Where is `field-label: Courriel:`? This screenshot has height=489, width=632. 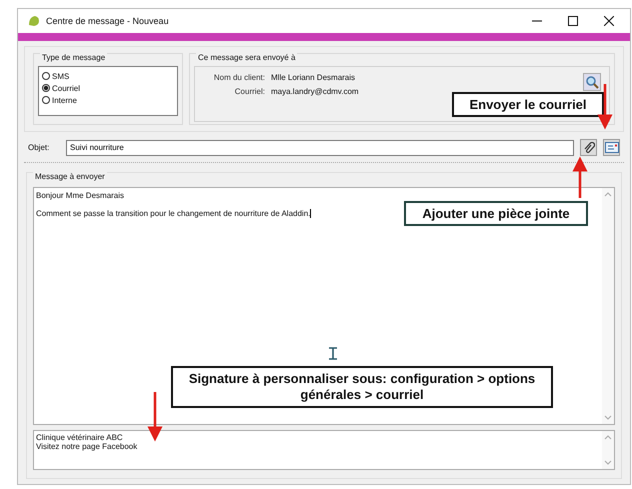 field-label: Courriel: is located at coordinates (249, 91).